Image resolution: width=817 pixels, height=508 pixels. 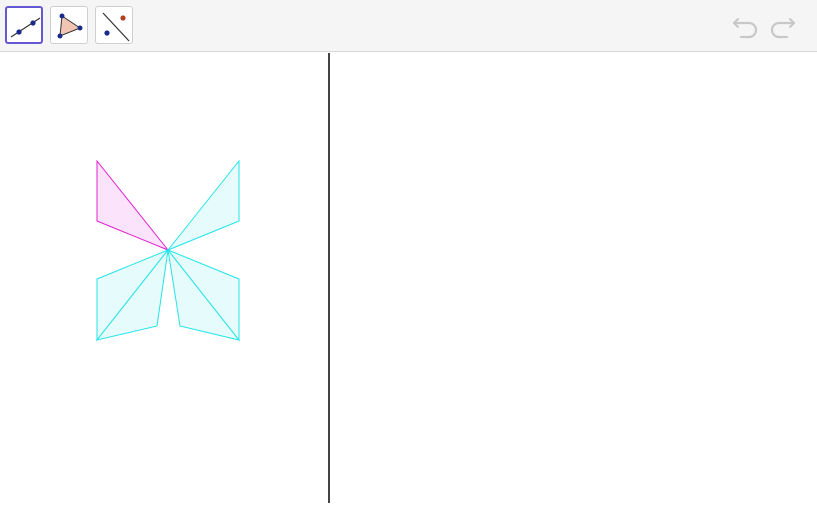 I want to click on line-through-two-points-icon, so click(x=25, y=27).